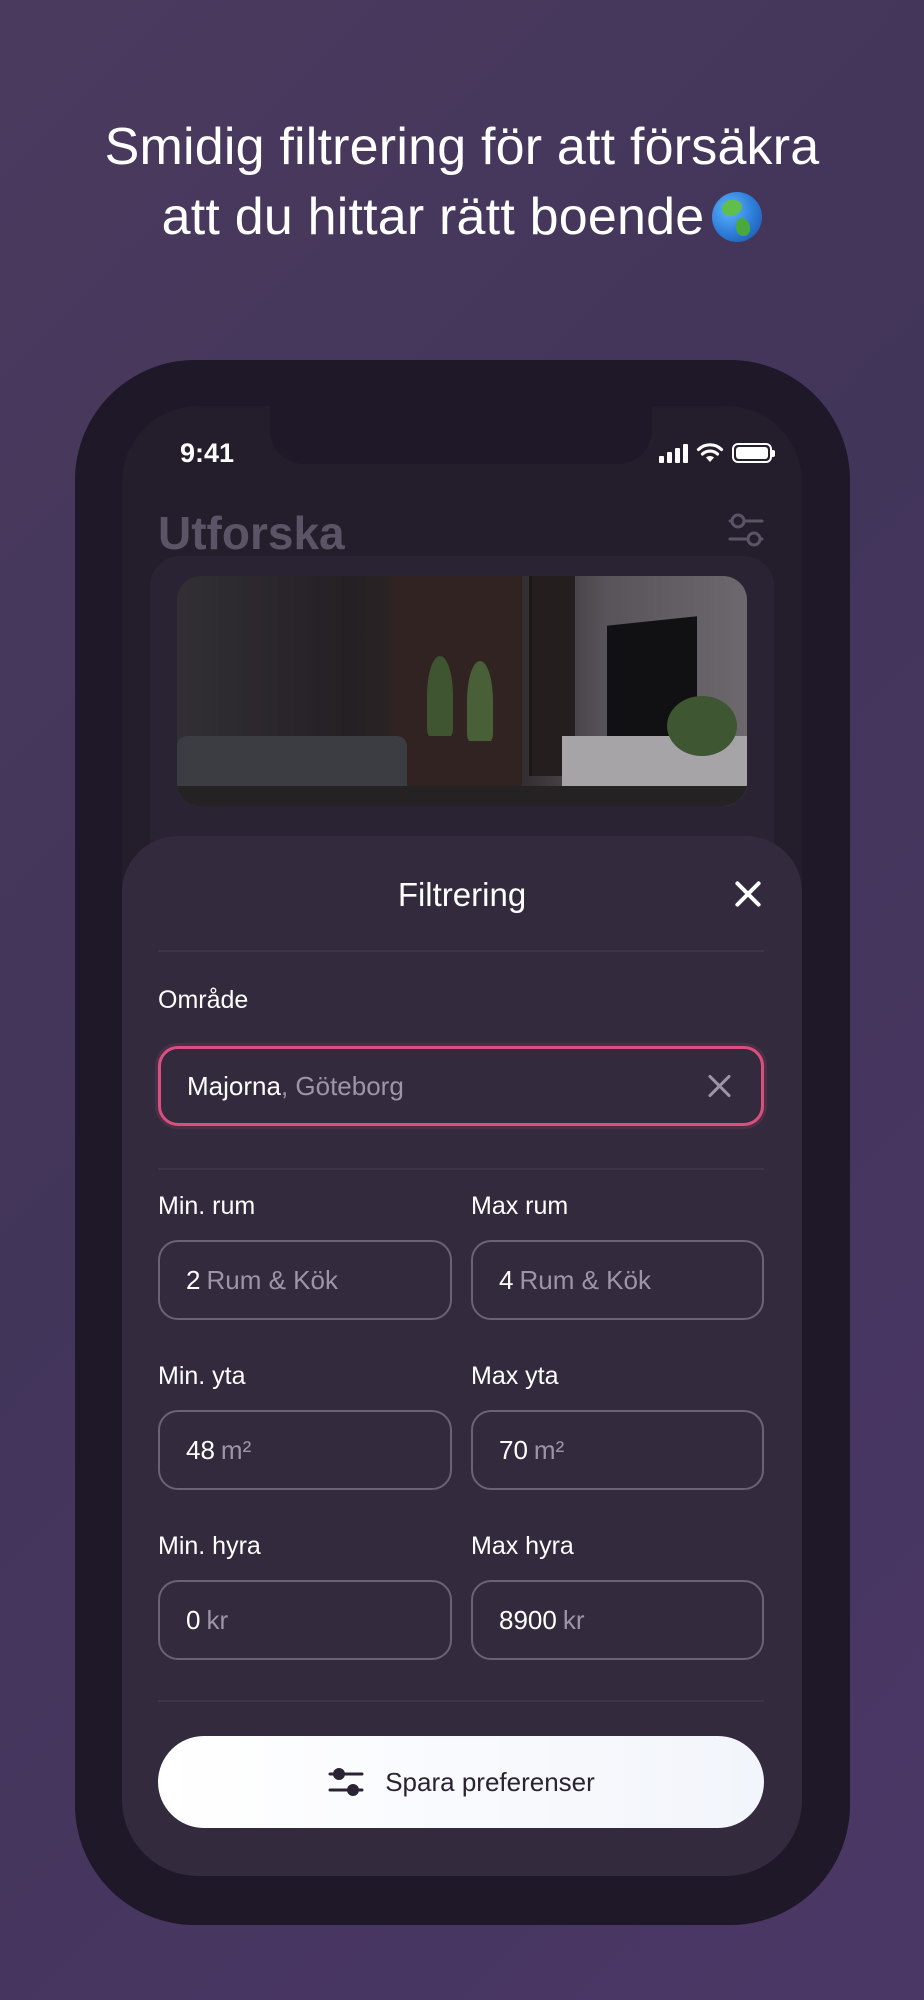 The image size is (924, 2000). Describe the element at coordinates (305, 1620) in the screenshot. I see `min-rent-input: 0 kr` at that location.